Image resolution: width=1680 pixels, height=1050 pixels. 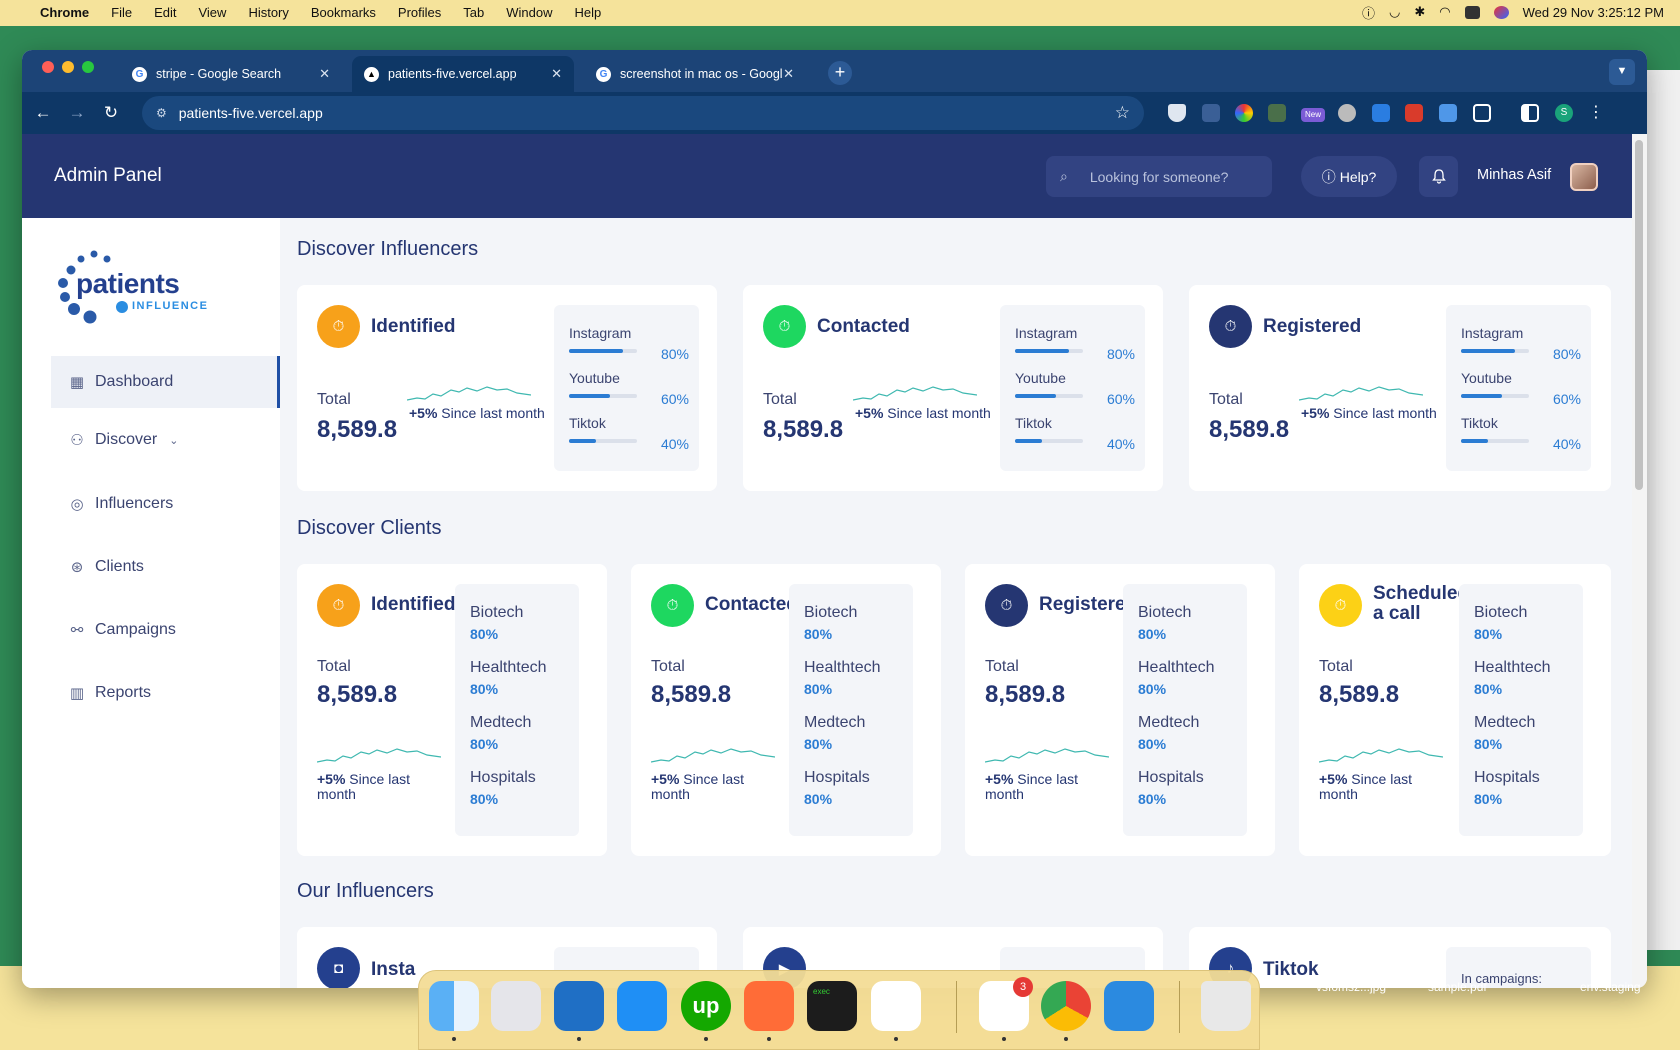 I want to click on user-avatar, so click(x=1584, y=177).